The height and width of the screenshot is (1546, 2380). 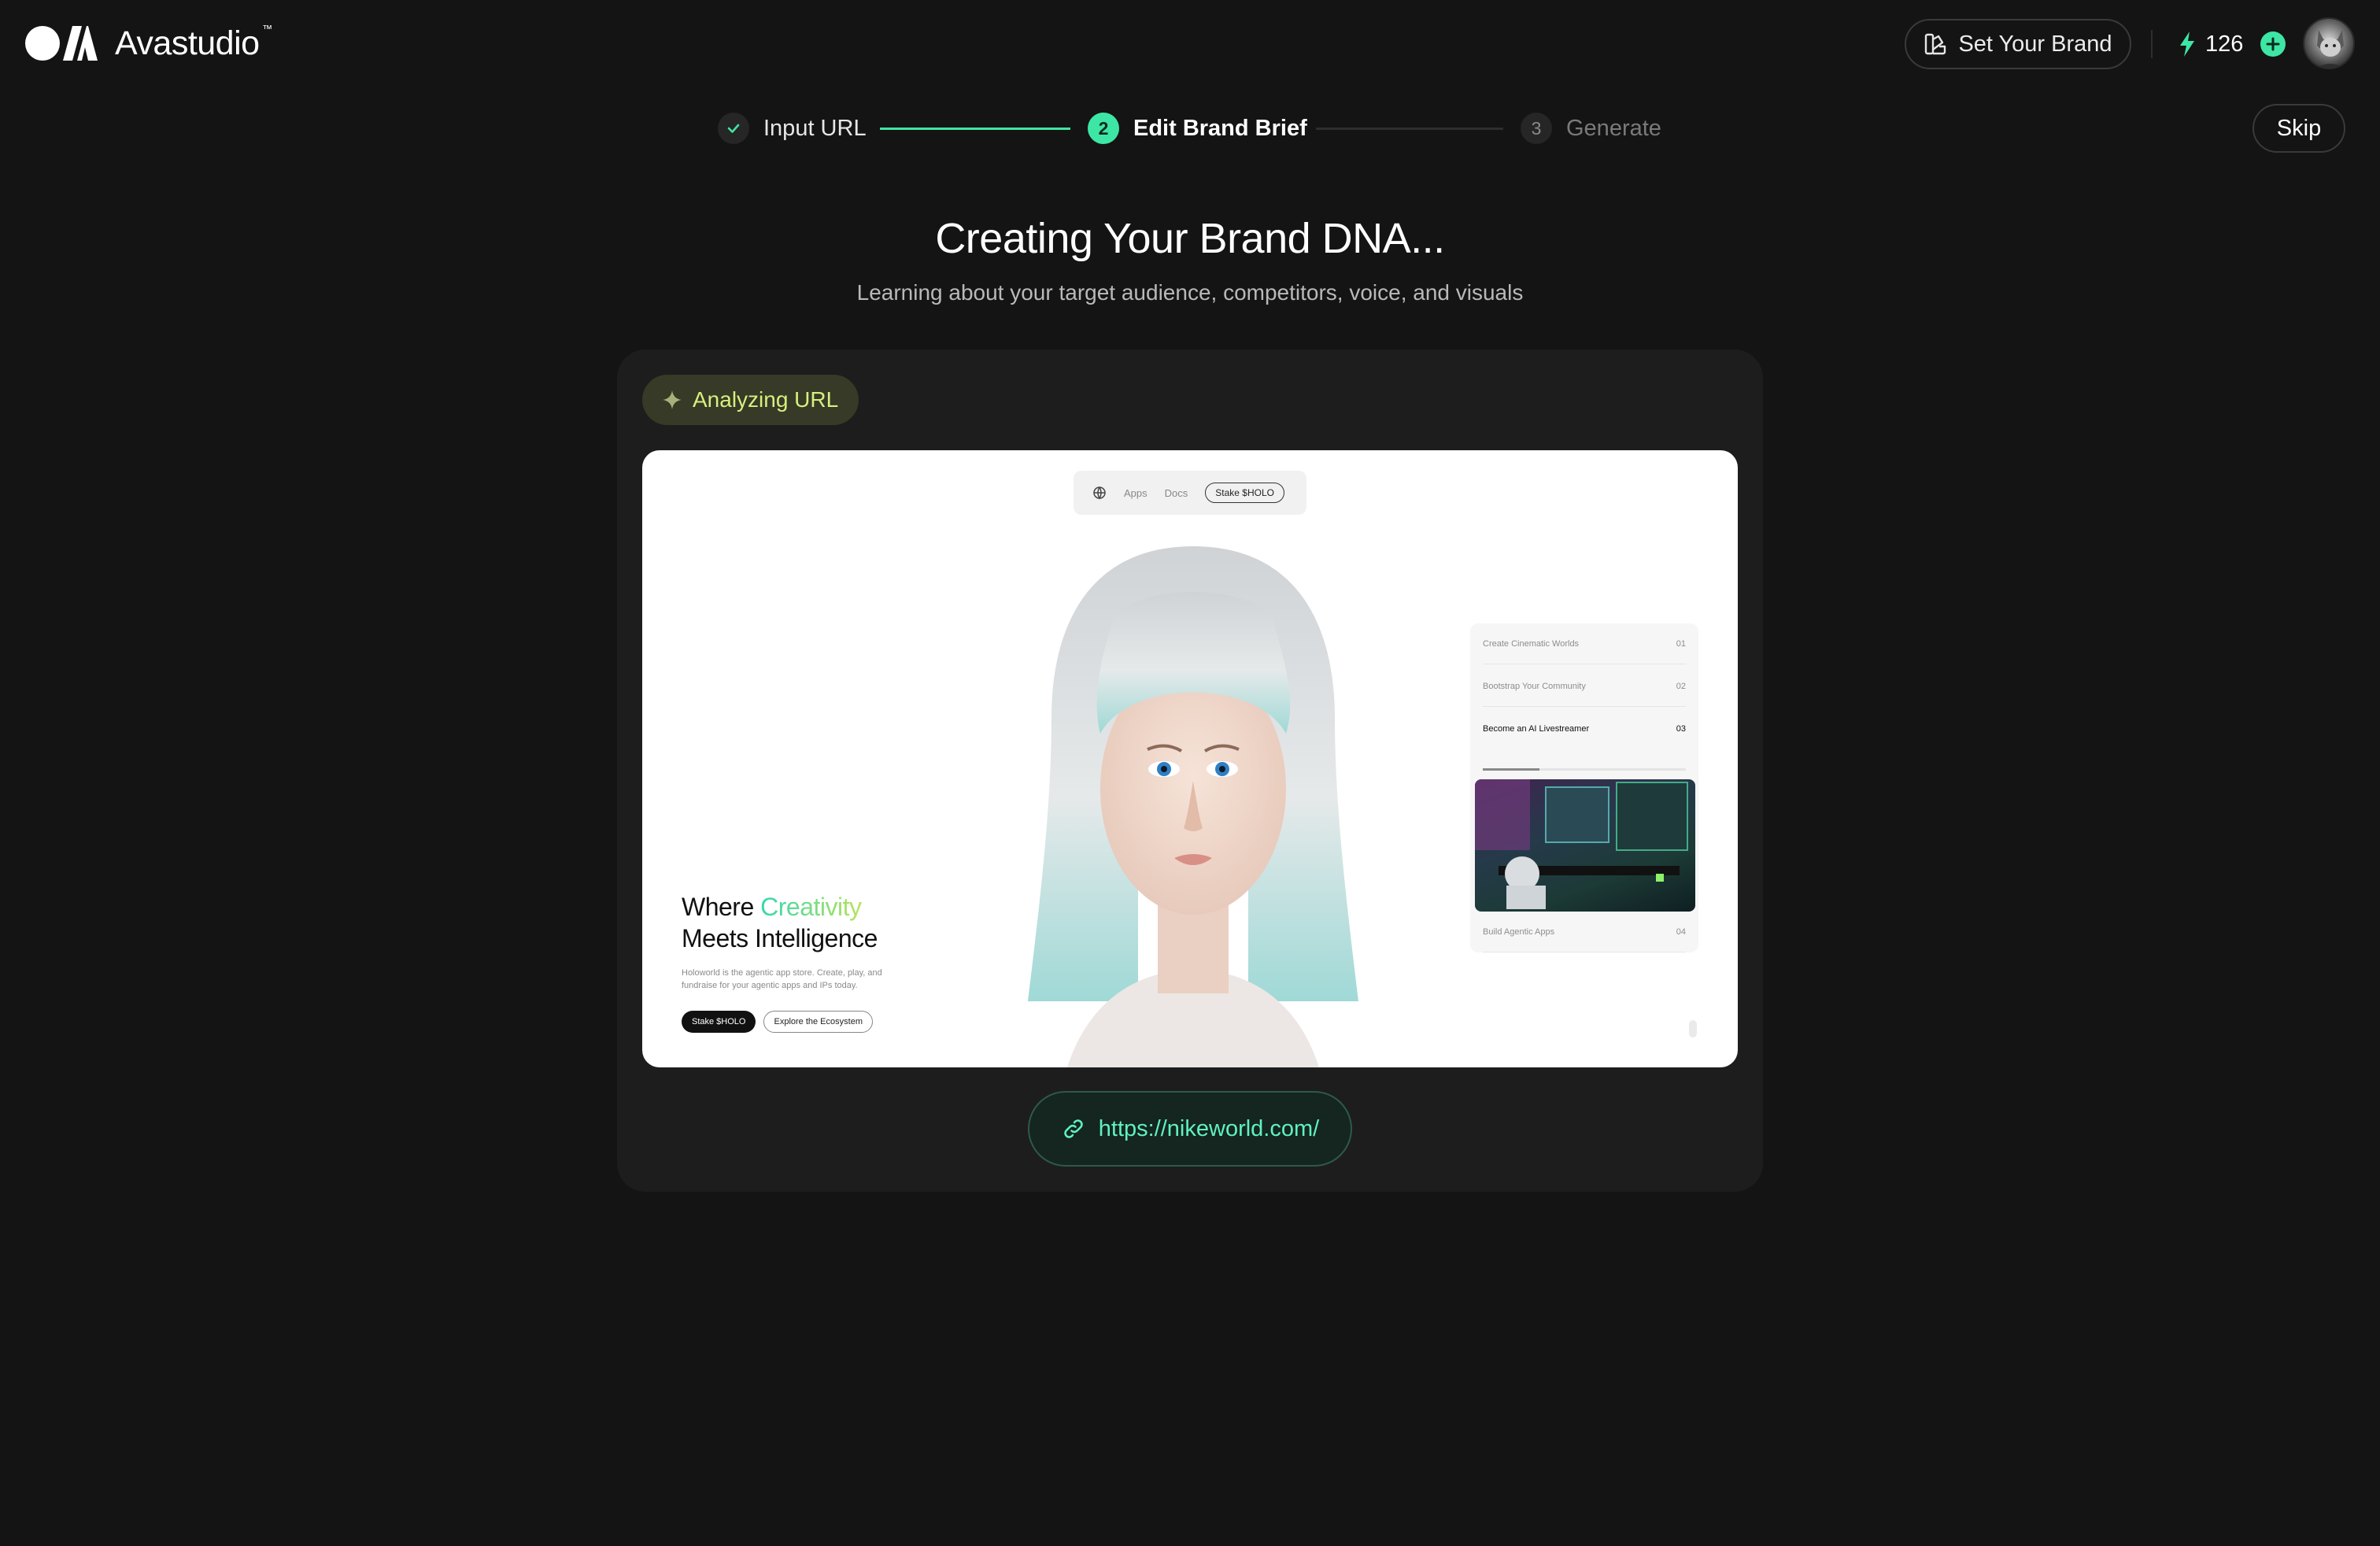 I want to click on progress-stepper: Input URL 2 Edit Brand Brief 3 Generate, so click(x=1190, y=128).